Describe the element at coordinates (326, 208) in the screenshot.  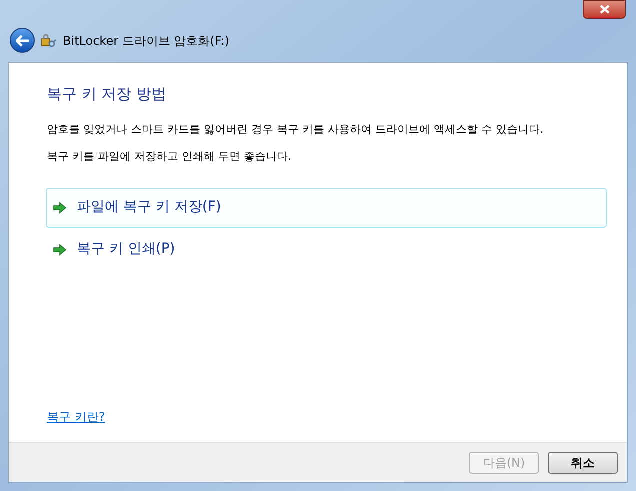
I see `command-link: 파일에 복구 키 저장(F)` at that location.